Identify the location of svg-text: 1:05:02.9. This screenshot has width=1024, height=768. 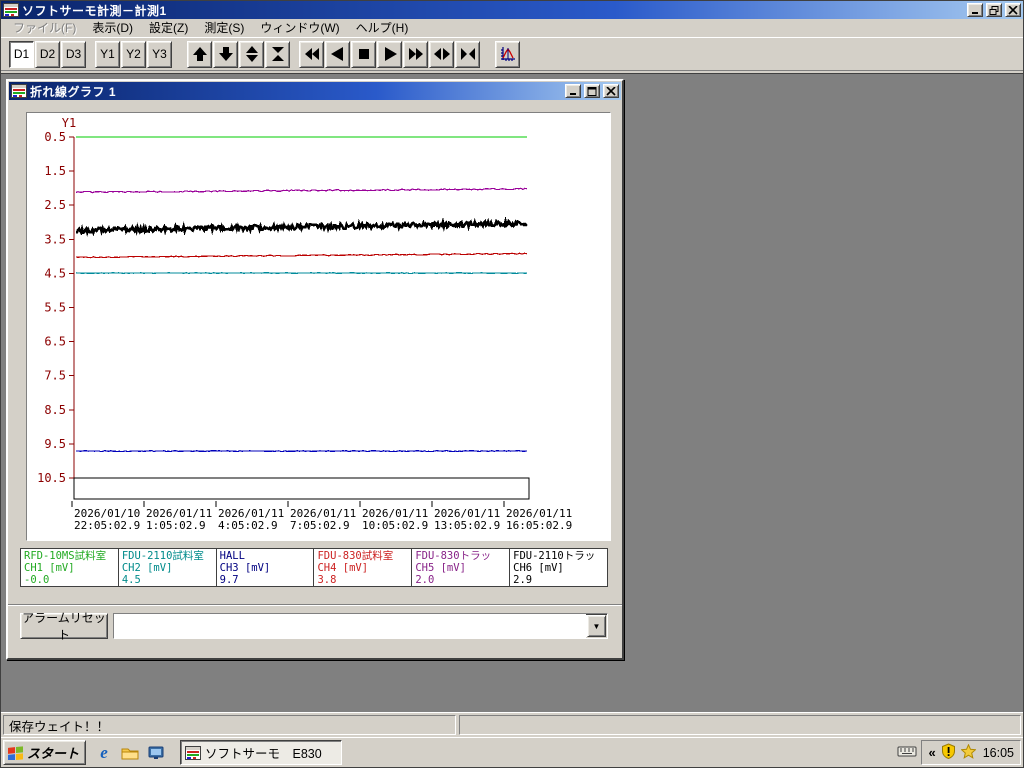
(176, 525).